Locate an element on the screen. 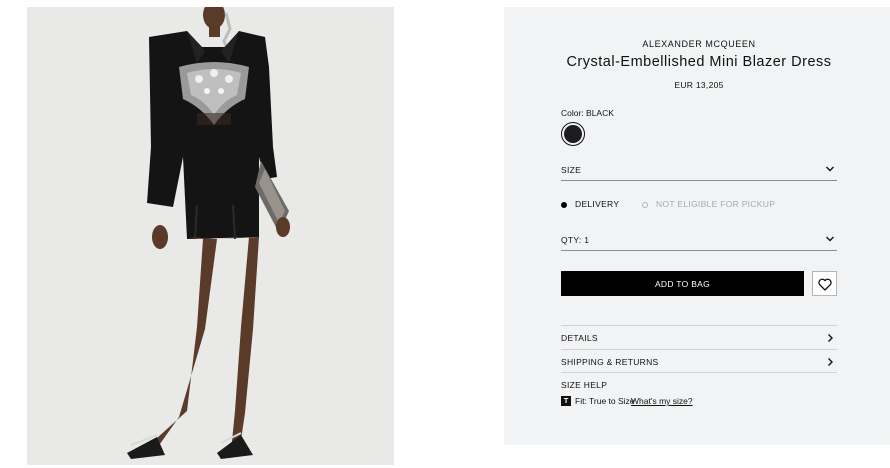 The height and width of the screenshot is (468, 890). fit-text: Fit: True to Size is located at coordinates (605, 401).